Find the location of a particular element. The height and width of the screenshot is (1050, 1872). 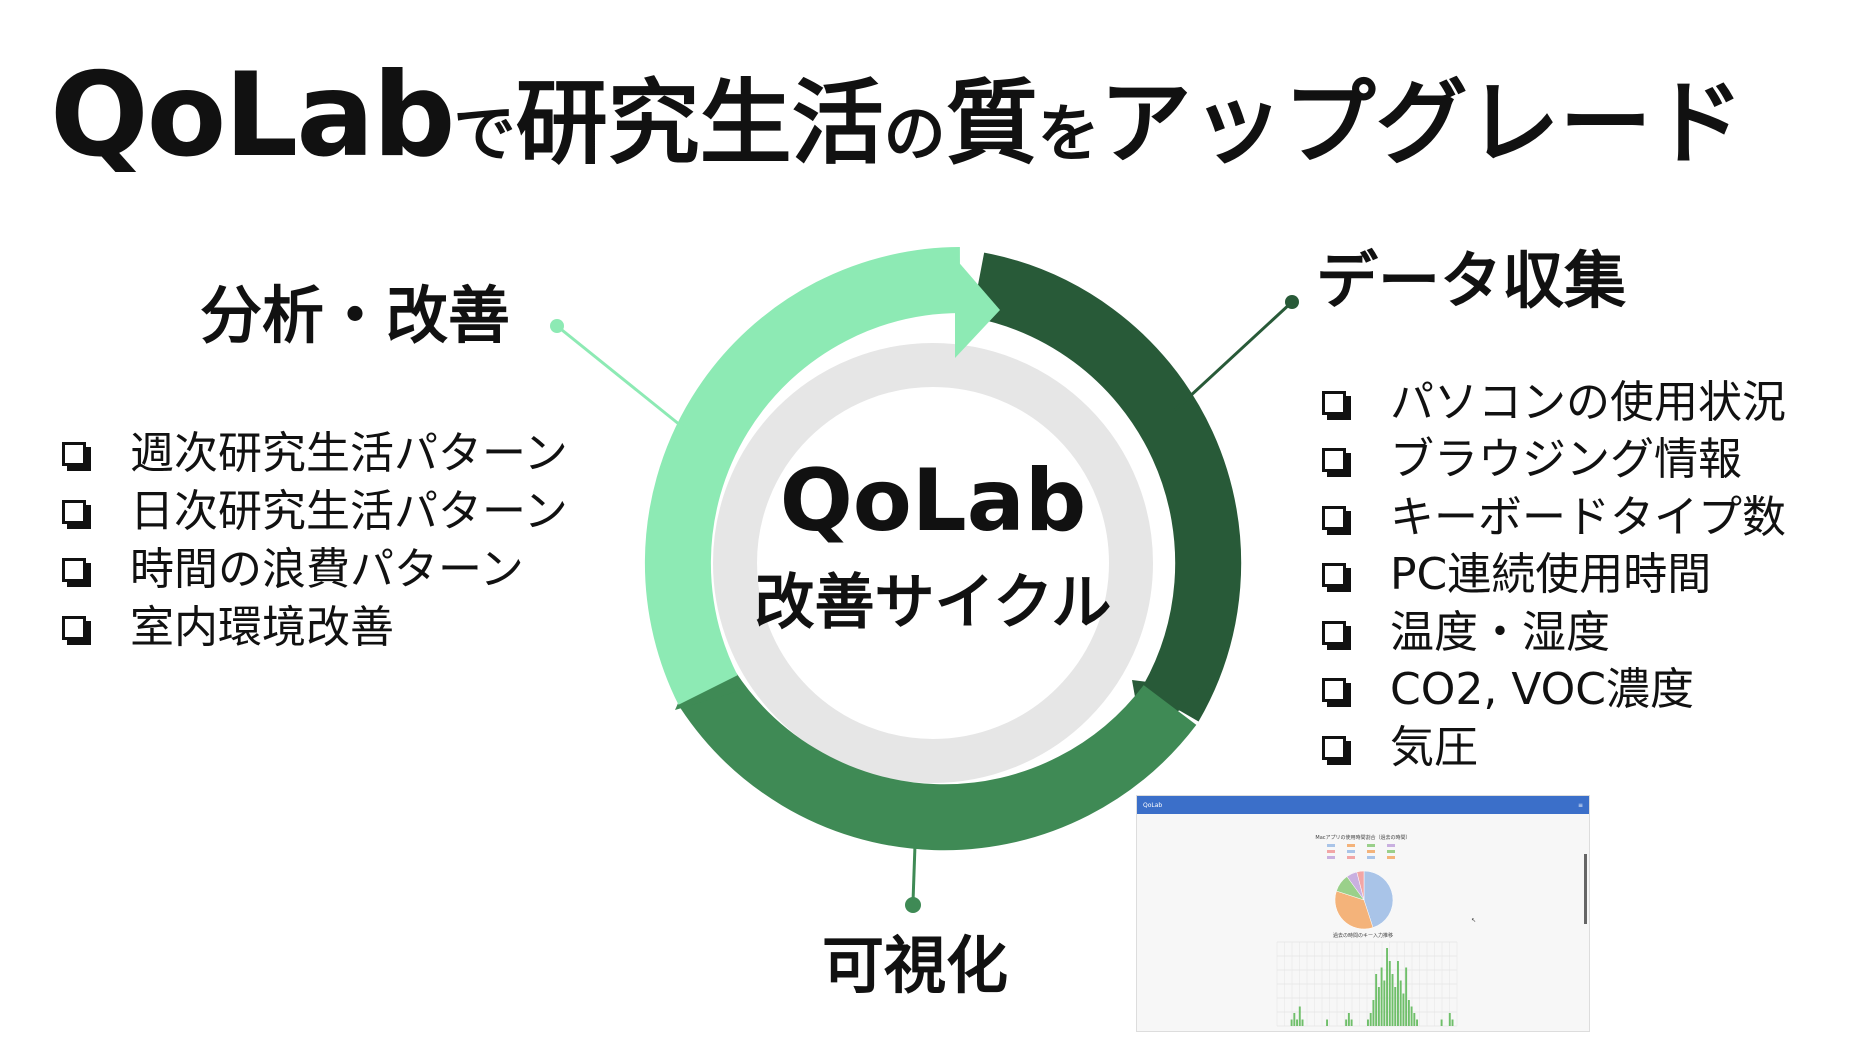

list-item: 室内環境改善 is located at coordinates (315, 628).